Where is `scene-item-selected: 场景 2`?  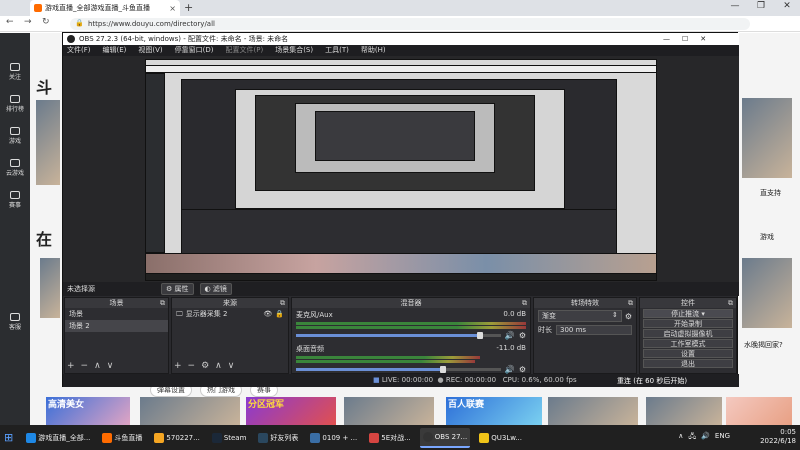
scene-item-selected: 场景 2 is located at coordinates (116, 326).